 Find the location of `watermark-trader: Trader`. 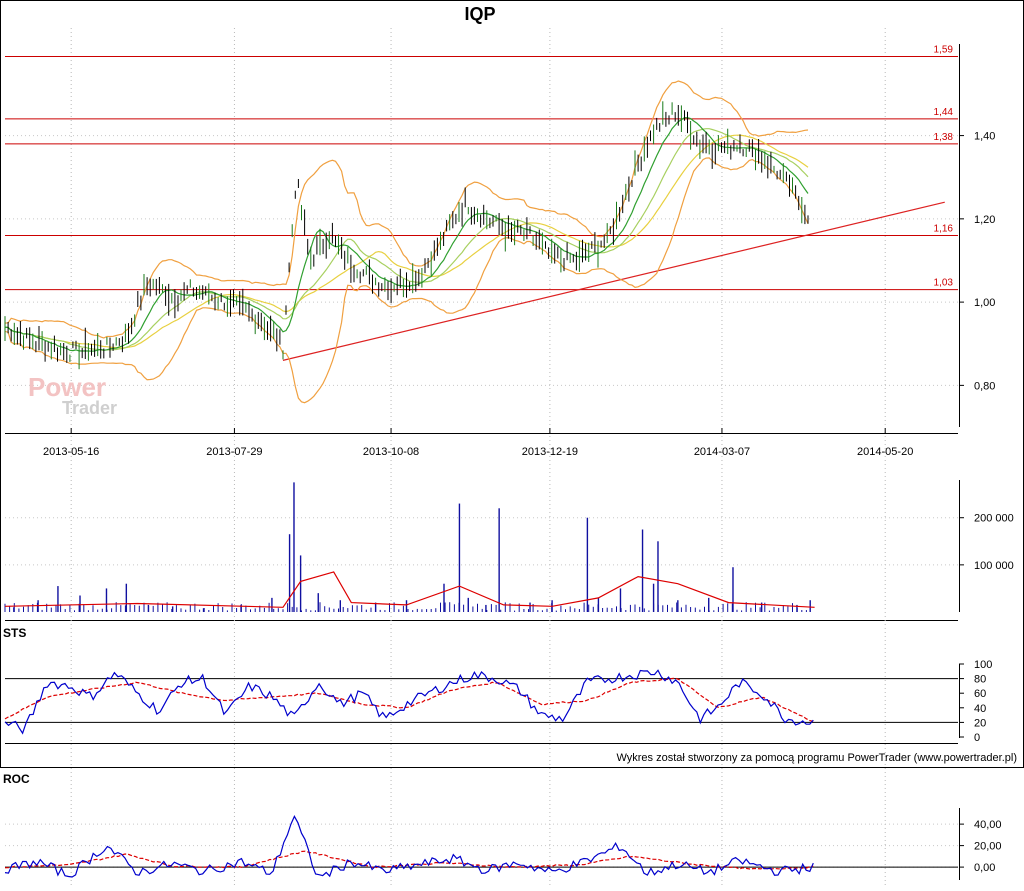

watermark-trader: Trader is located at coordinates (89, 408).